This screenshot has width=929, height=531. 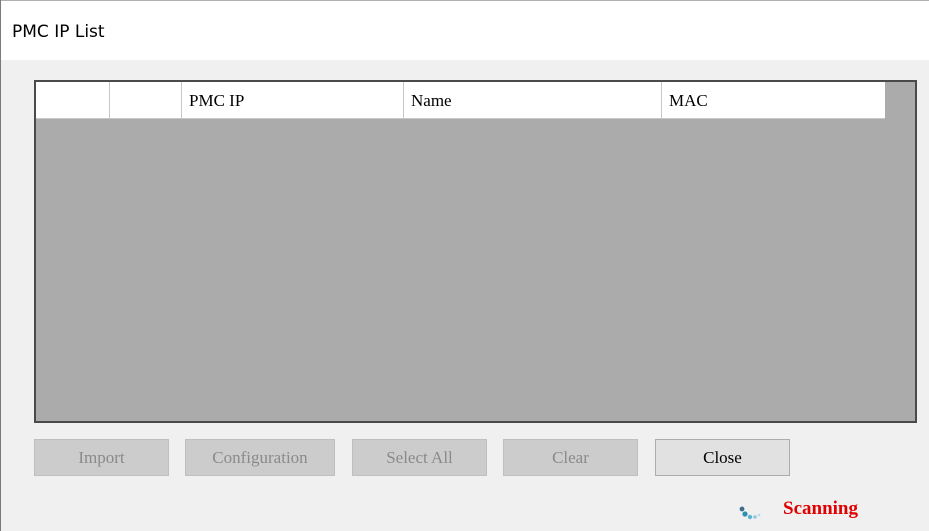 I want to click on table-header-row: PMC IP Name MAC, so click(x=460, y=100).